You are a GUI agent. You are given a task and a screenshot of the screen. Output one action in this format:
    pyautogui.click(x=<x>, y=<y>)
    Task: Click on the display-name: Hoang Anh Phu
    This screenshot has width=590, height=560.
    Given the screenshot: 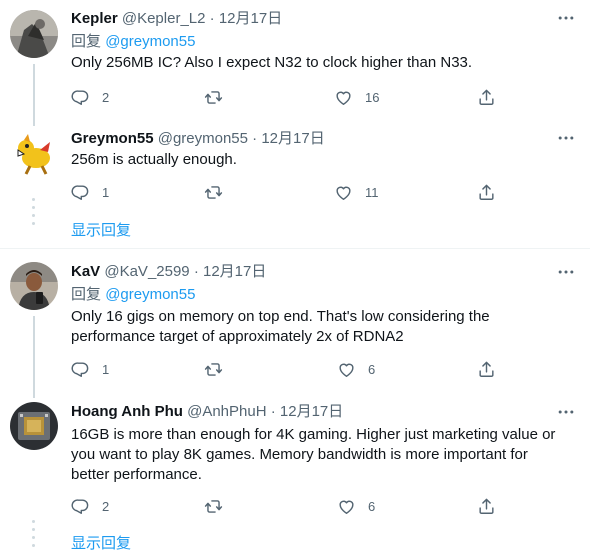 What is the action you would take?
    pyautogui.click(x=127, y=411)
    